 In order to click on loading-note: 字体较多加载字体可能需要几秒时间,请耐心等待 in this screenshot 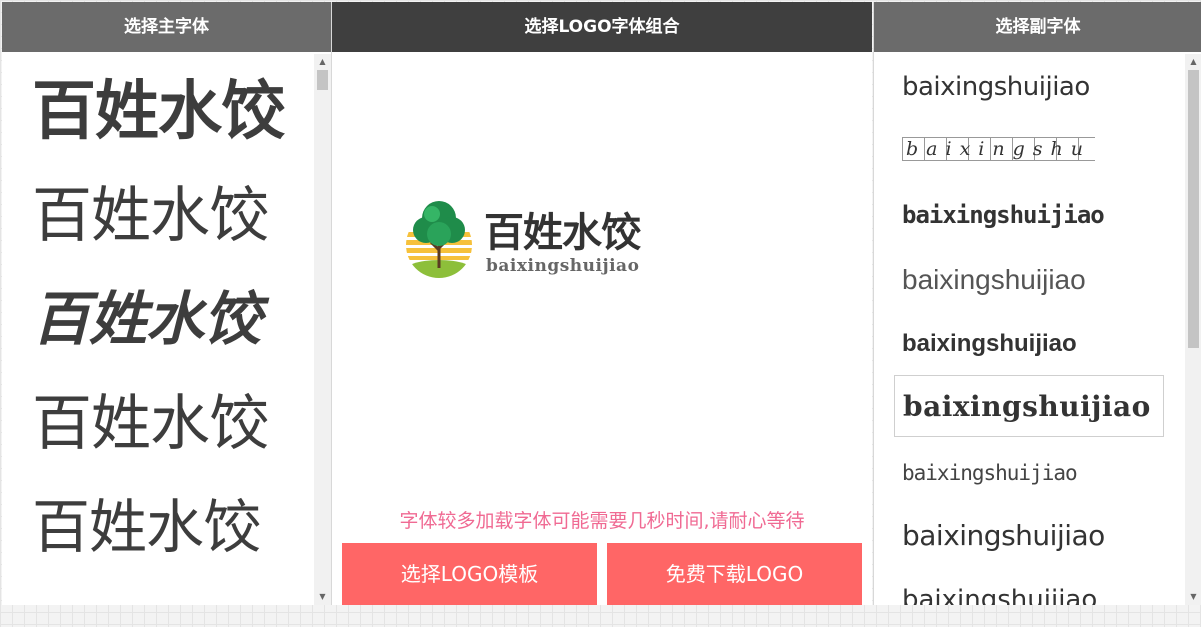, I will do `click(602, 521)`.